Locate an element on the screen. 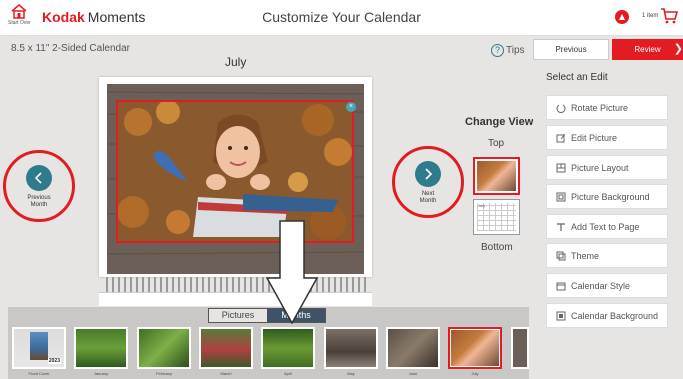  july-label: July is located at coordinates (475, 373).